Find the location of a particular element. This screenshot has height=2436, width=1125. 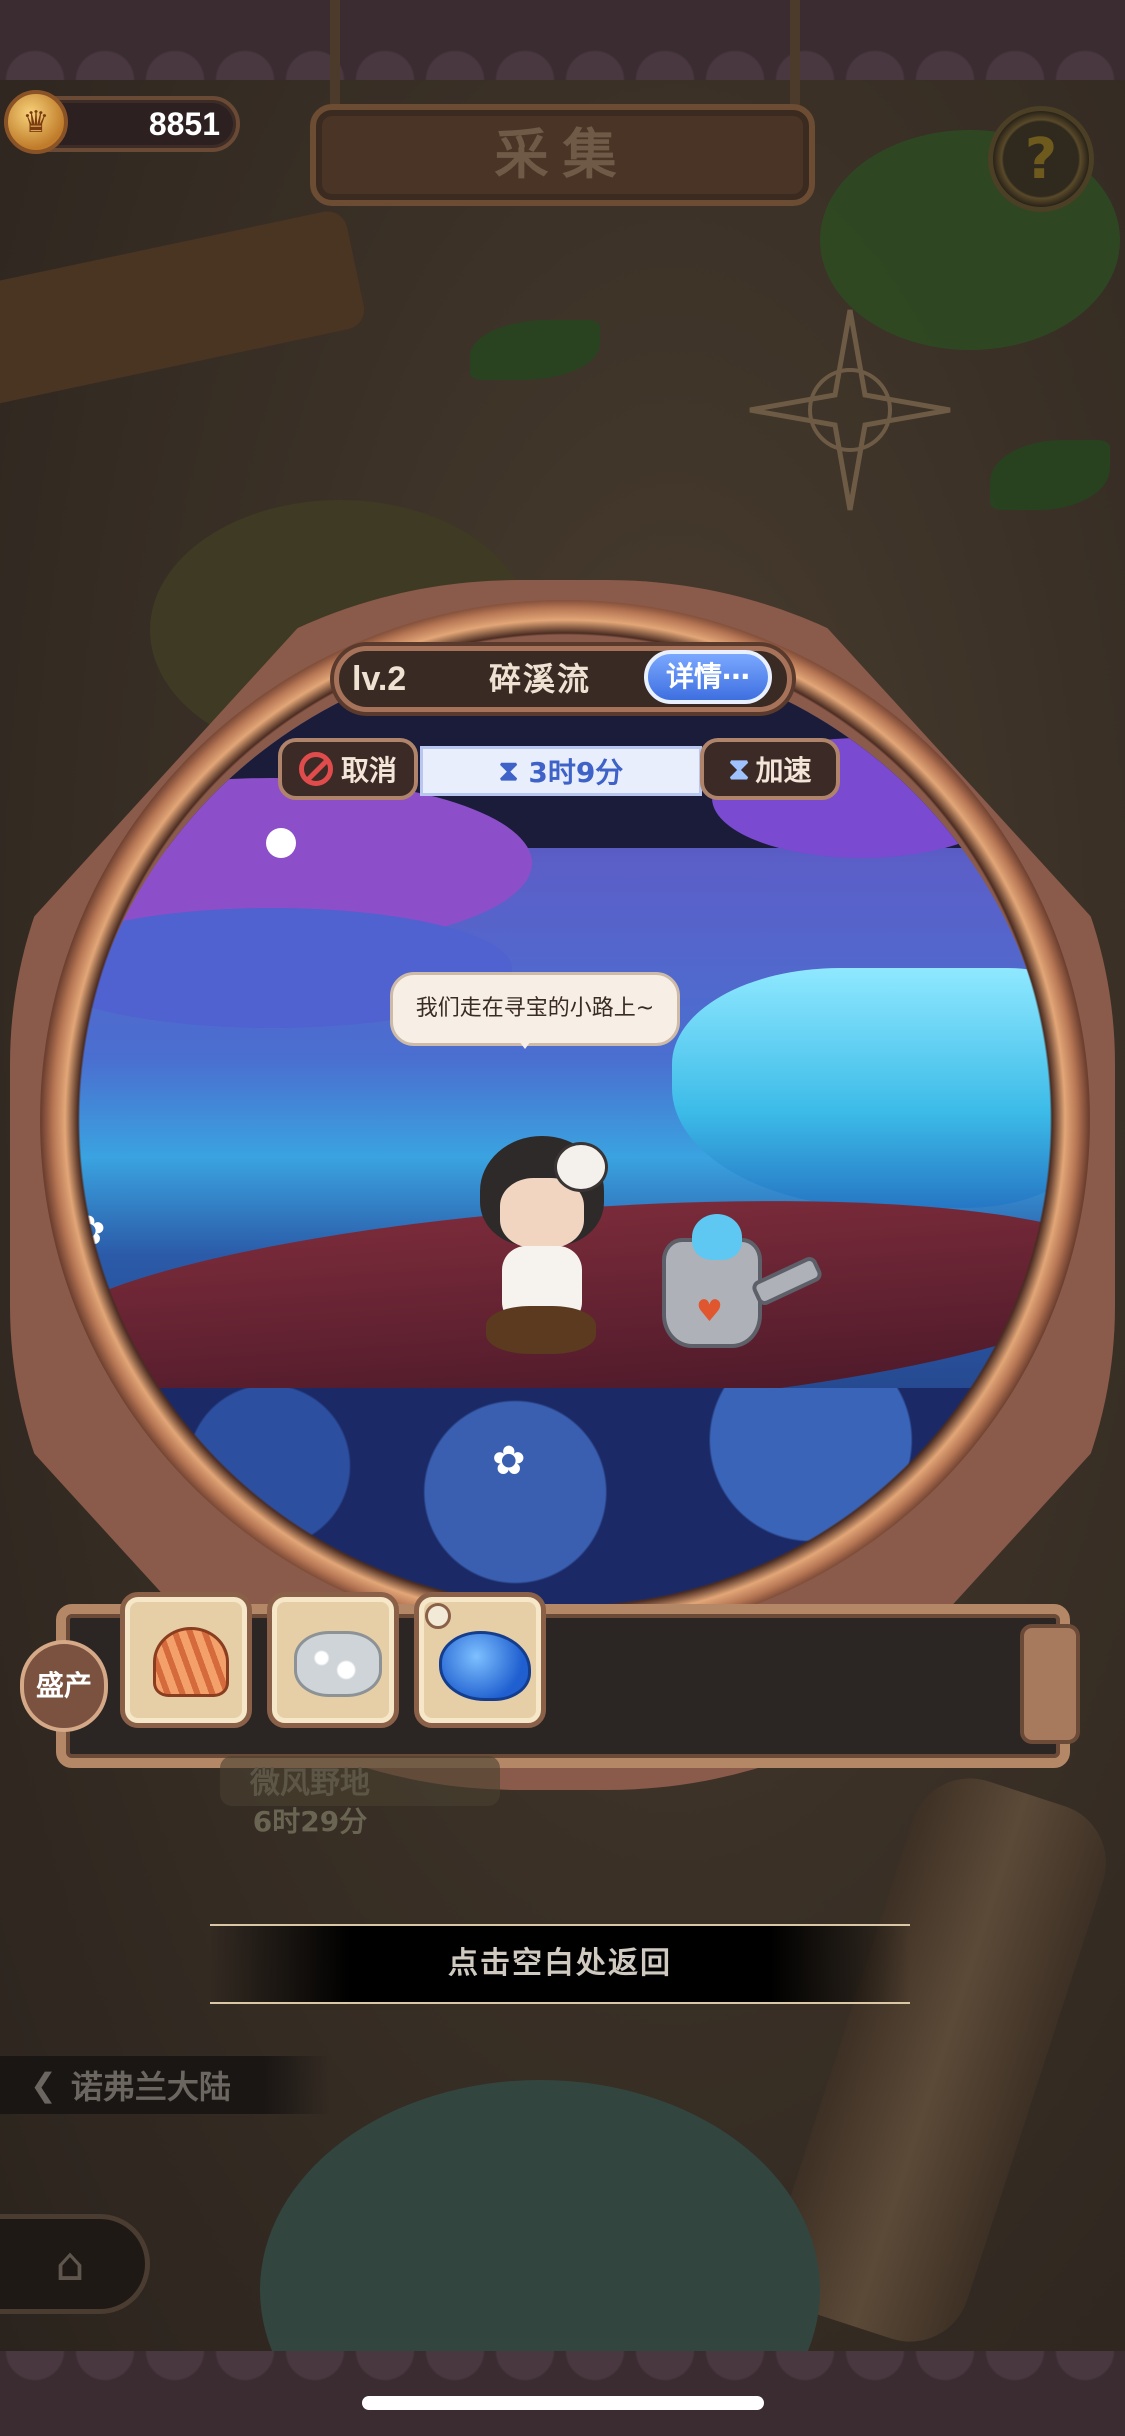

question-icon: ? is located at coordinates (1041, 159).